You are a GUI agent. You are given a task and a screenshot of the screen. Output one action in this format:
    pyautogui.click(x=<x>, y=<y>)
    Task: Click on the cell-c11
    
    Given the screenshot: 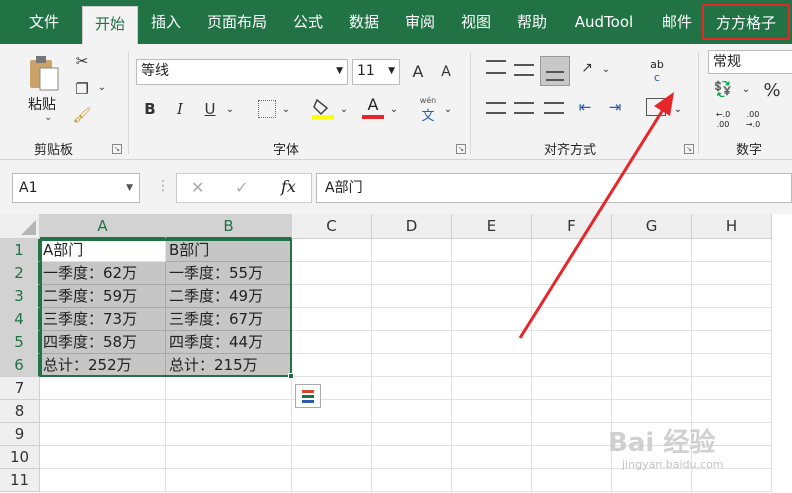 What is the action you would take?
    pyautogui.click(x=332, y=480)
    